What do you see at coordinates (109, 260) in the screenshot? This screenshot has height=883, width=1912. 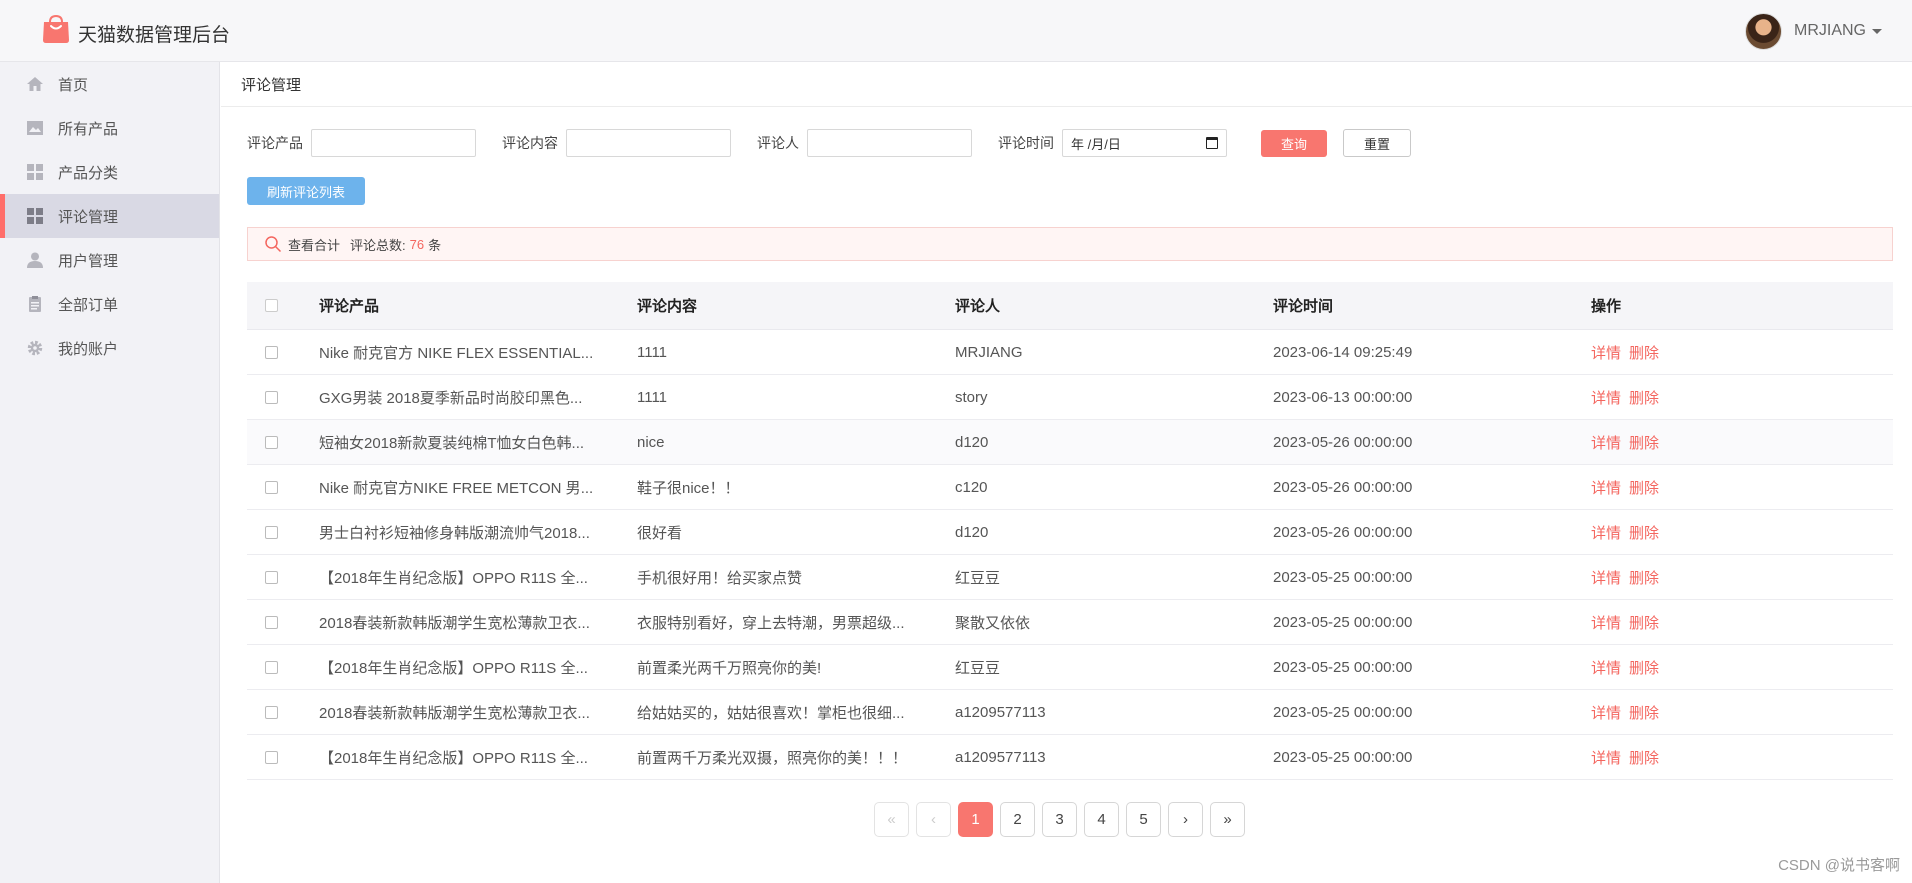 I see `sidebar-item-users: 用户管理` at bounding box center [109, 260].